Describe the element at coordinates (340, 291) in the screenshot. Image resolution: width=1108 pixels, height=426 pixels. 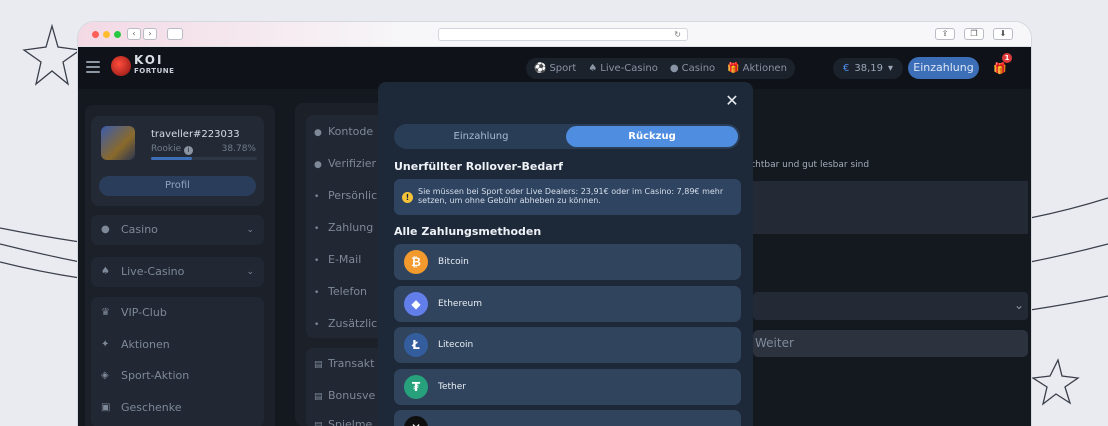
I see `account-item: • Telefon` at that location.